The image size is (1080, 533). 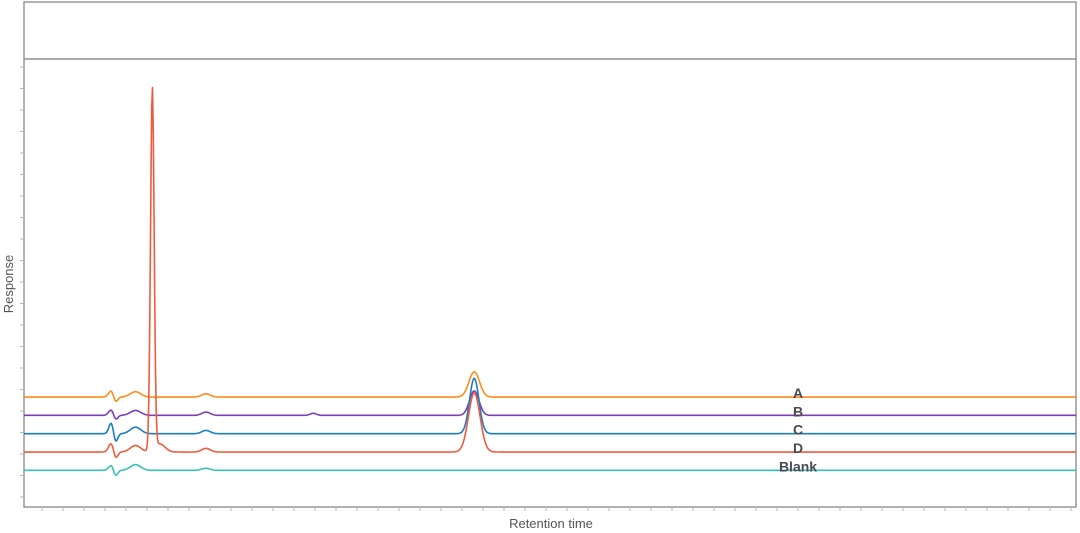 I want to click on trace-label-c: C, so click(x=798, y=430).